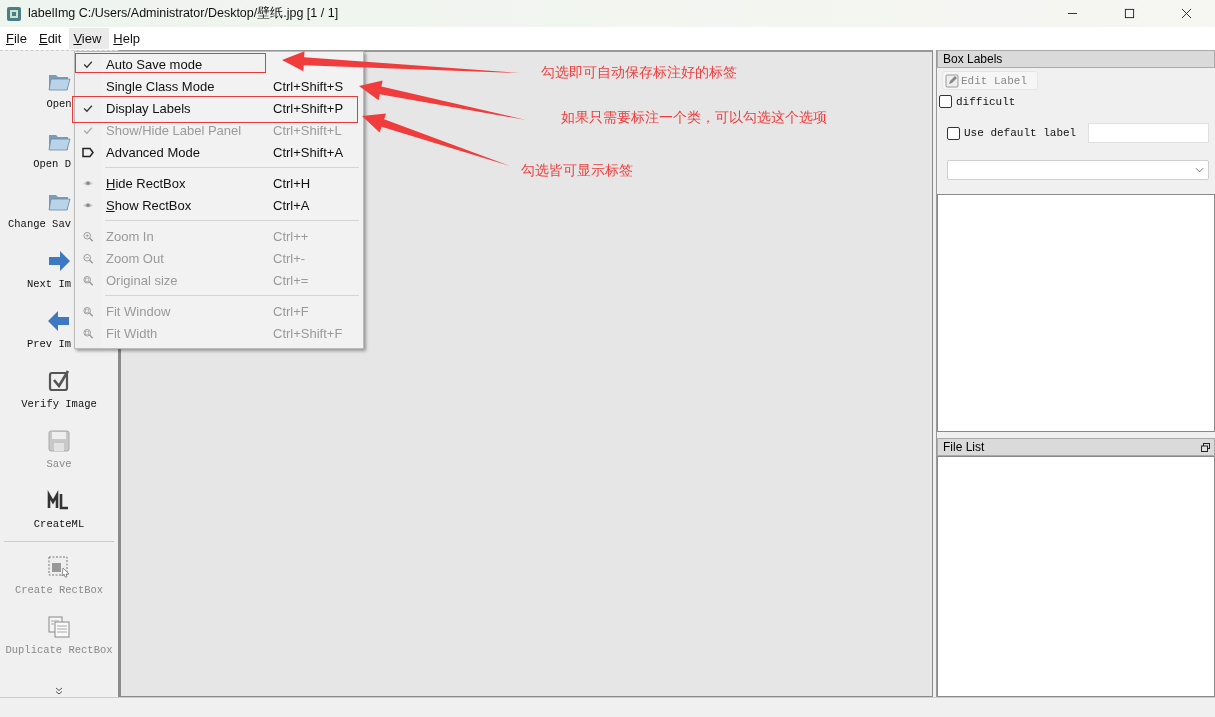 This screenshot has height=717, width=1215. I want to click on menu-option: Hide RectBox Ctrl+H, so click(219, 183).